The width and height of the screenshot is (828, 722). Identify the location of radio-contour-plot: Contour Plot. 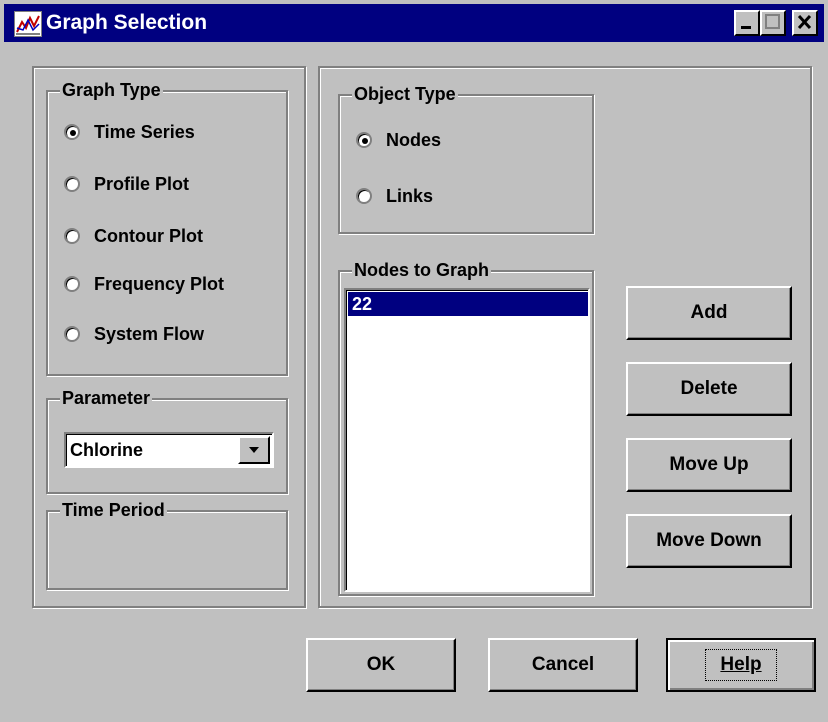
(133, 236).